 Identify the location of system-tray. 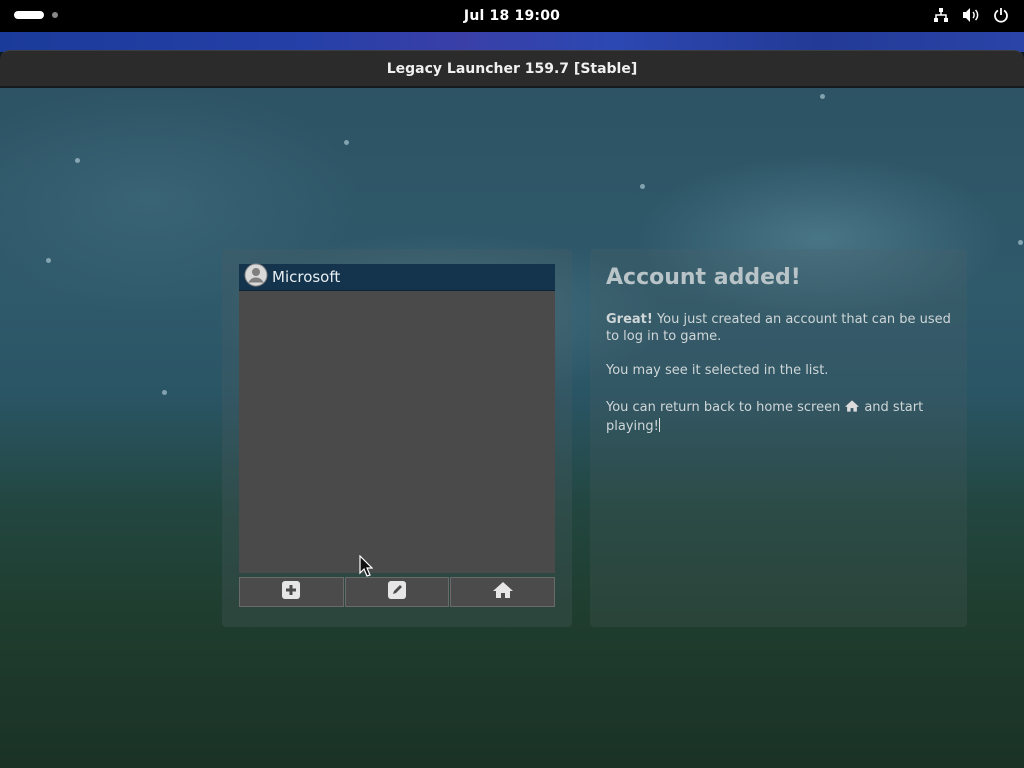
(971, 15).